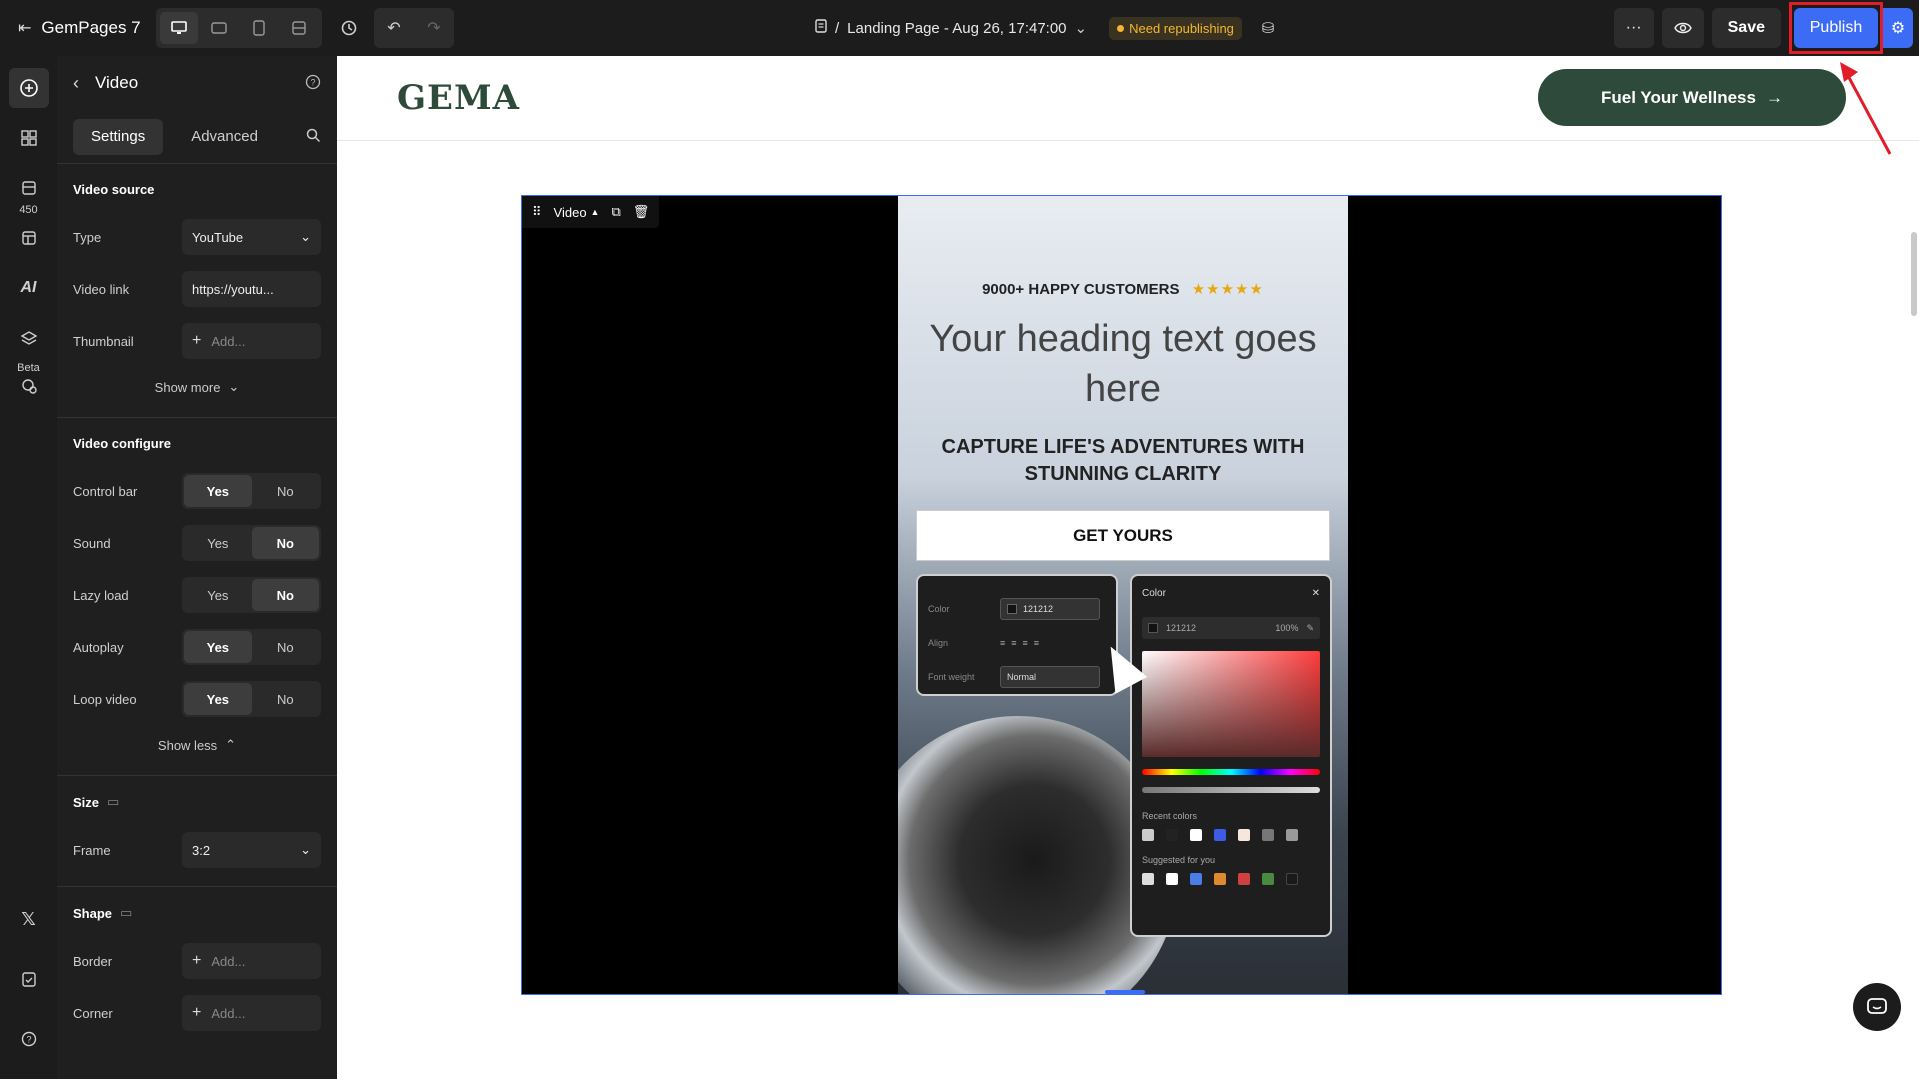 The height and width of the screenshot is (1079, 1919). Describe the element at coordinates (1125, 992) in the screenshot. I see `resize-handle` at that location.